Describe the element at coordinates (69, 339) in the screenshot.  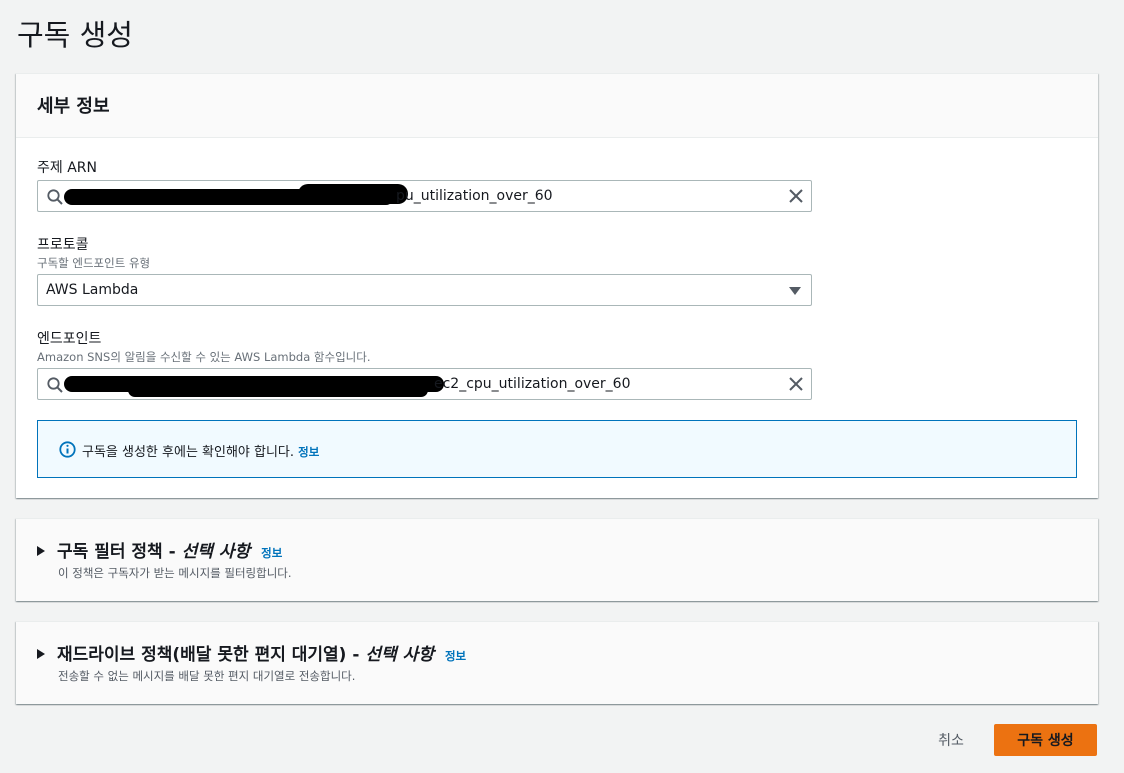
I see `endpoint-label: 엔드포인트` at that location.